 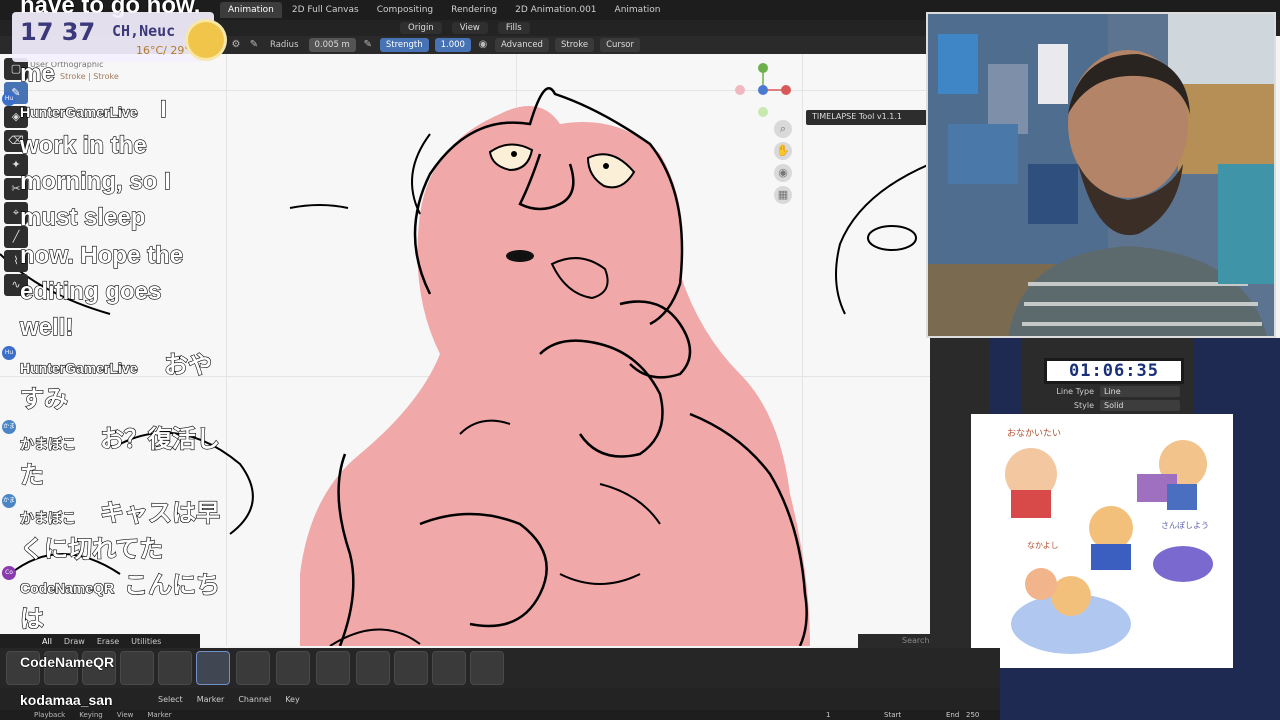 I want to click on shelf-tab-erase: Erase, so click(x=108, y=641).